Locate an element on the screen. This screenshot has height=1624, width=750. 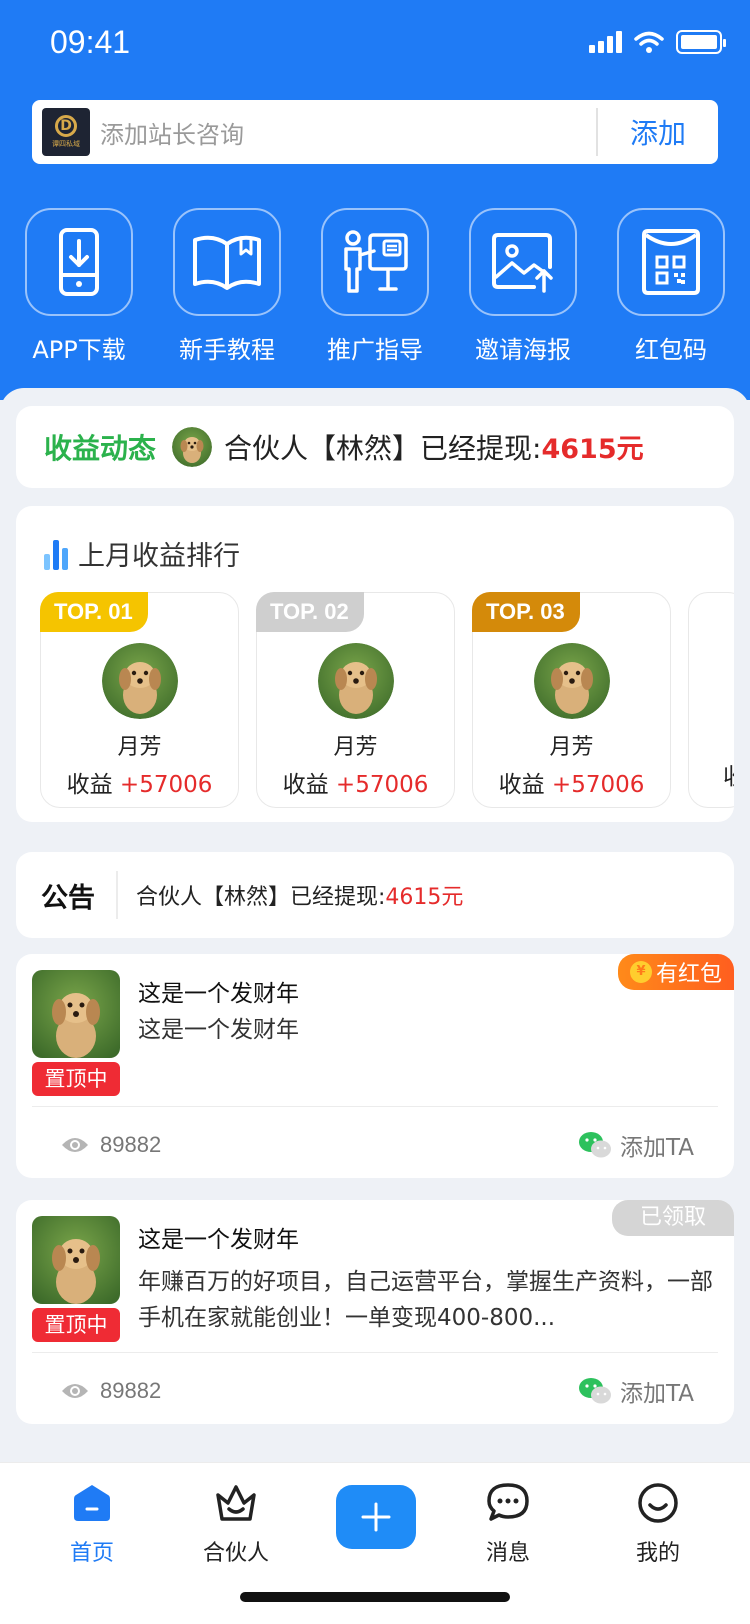
wifi-icon is located at coordinates (649, 42).